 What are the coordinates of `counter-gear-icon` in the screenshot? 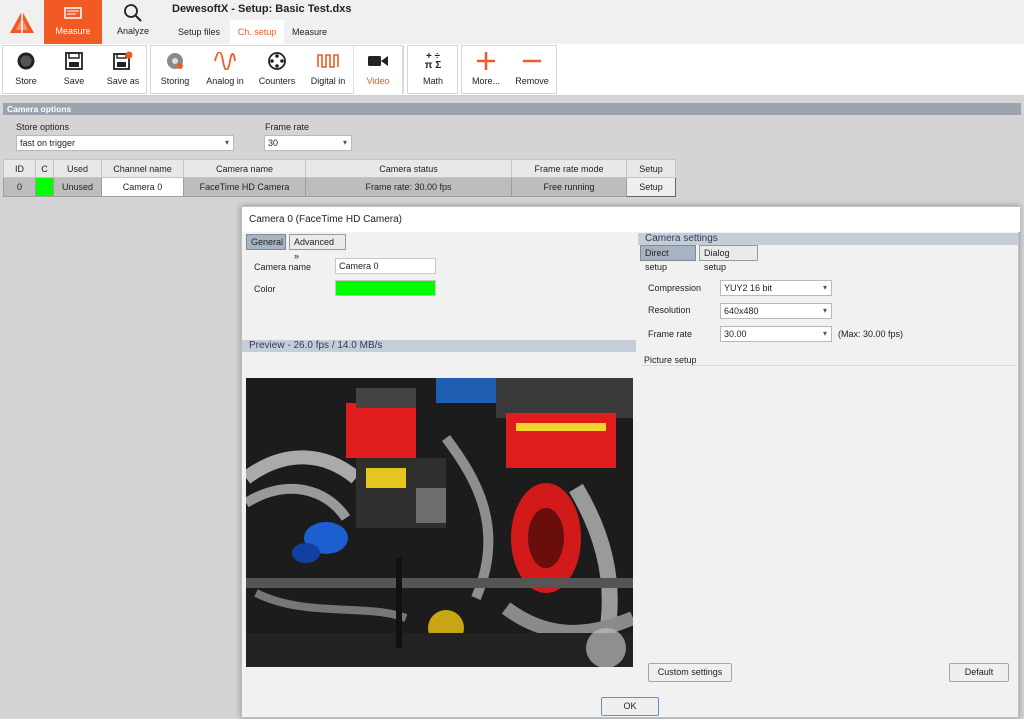 It's located at (277, 61).